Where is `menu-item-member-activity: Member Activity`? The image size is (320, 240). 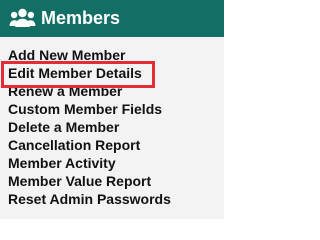 menu-item-member-activity: Member Activity is located at coordinates (112, 163).